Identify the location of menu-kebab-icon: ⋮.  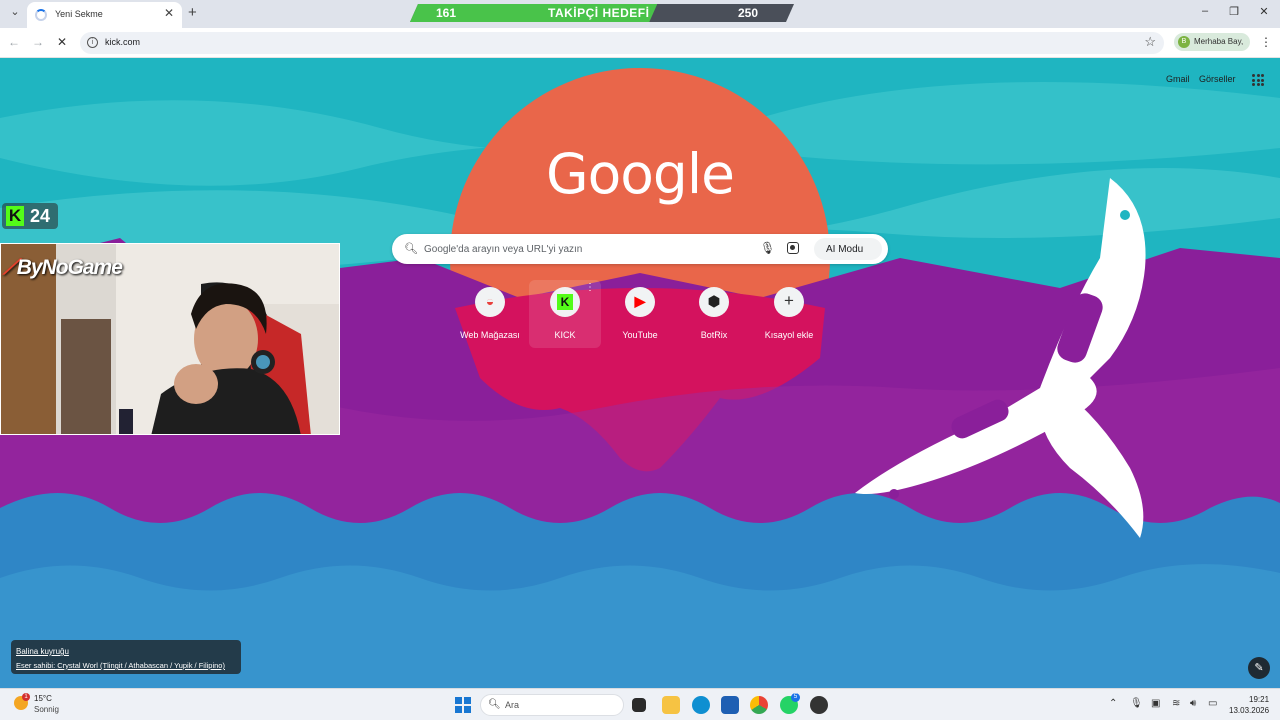
(1266, 42).